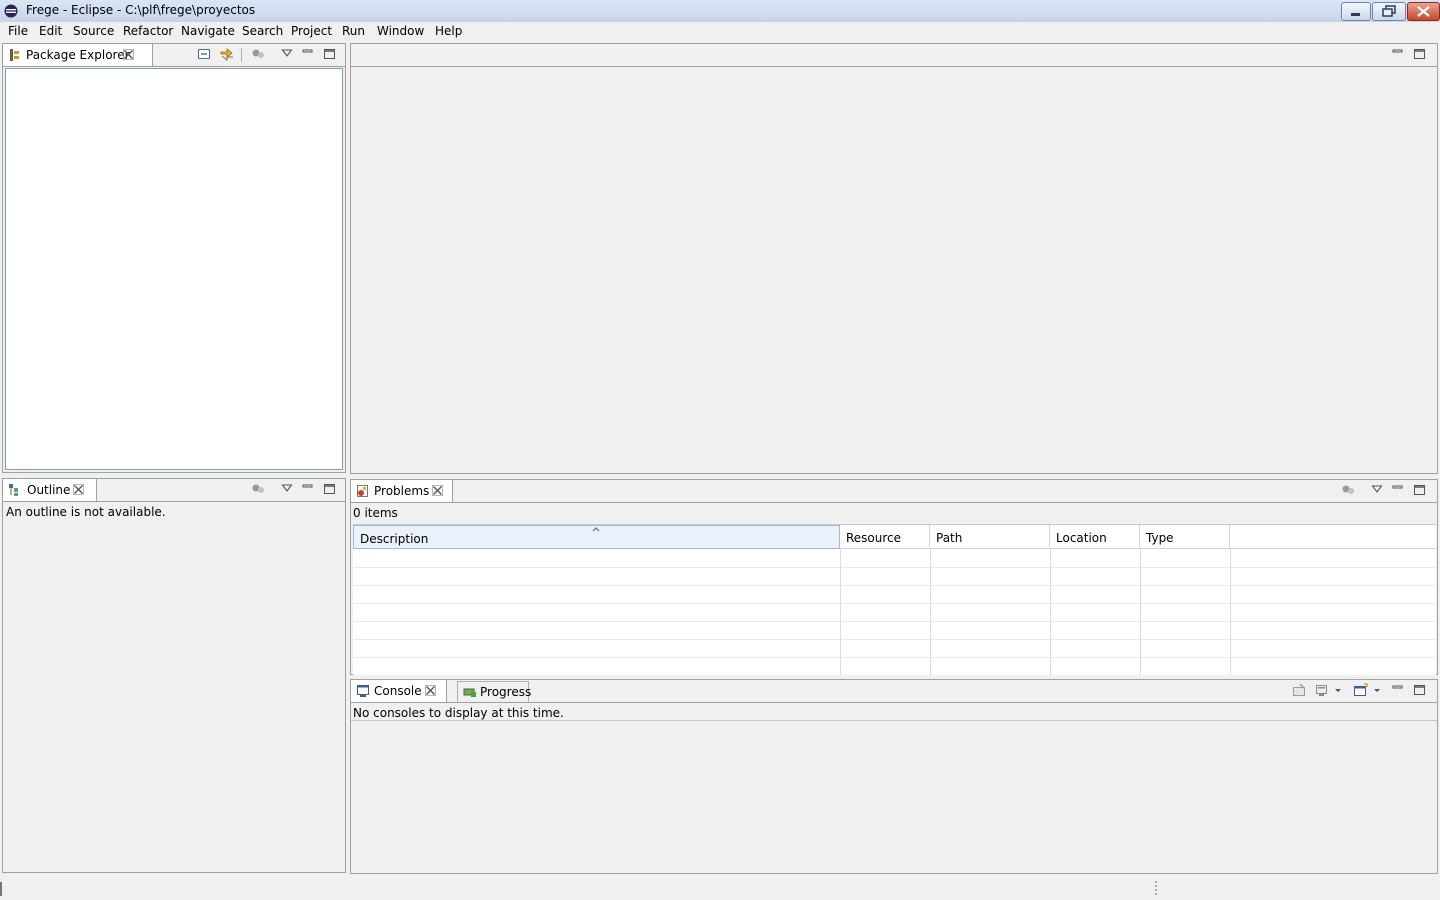 The image size is (1440, 900). Describe the element at coordinates (506, 692) in the screenshot. I see `progress-label: Progress` at that location.